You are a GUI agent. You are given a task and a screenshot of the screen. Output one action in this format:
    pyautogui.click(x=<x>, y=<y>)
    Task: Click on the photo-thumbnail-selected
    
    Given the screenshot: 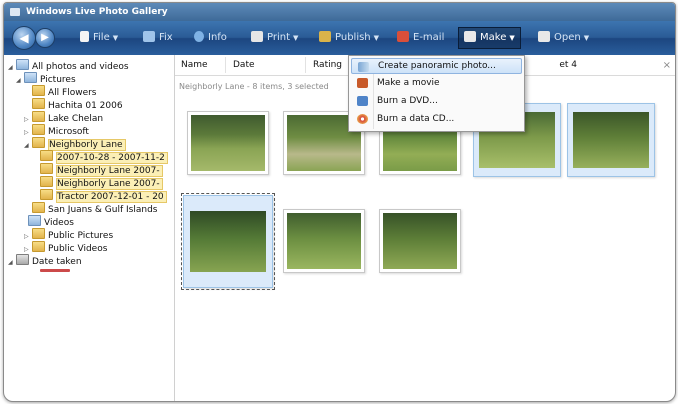 What is the action you would take?
    pyautogui.click(x=611, y=140)
    